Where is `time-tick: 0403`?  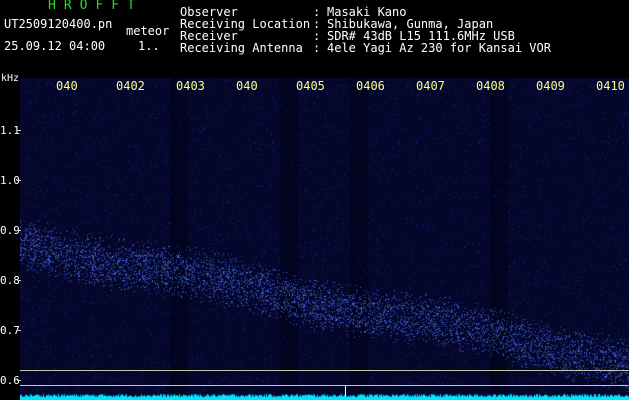 time-tick: 0403 is located at coordinates (190, 86).